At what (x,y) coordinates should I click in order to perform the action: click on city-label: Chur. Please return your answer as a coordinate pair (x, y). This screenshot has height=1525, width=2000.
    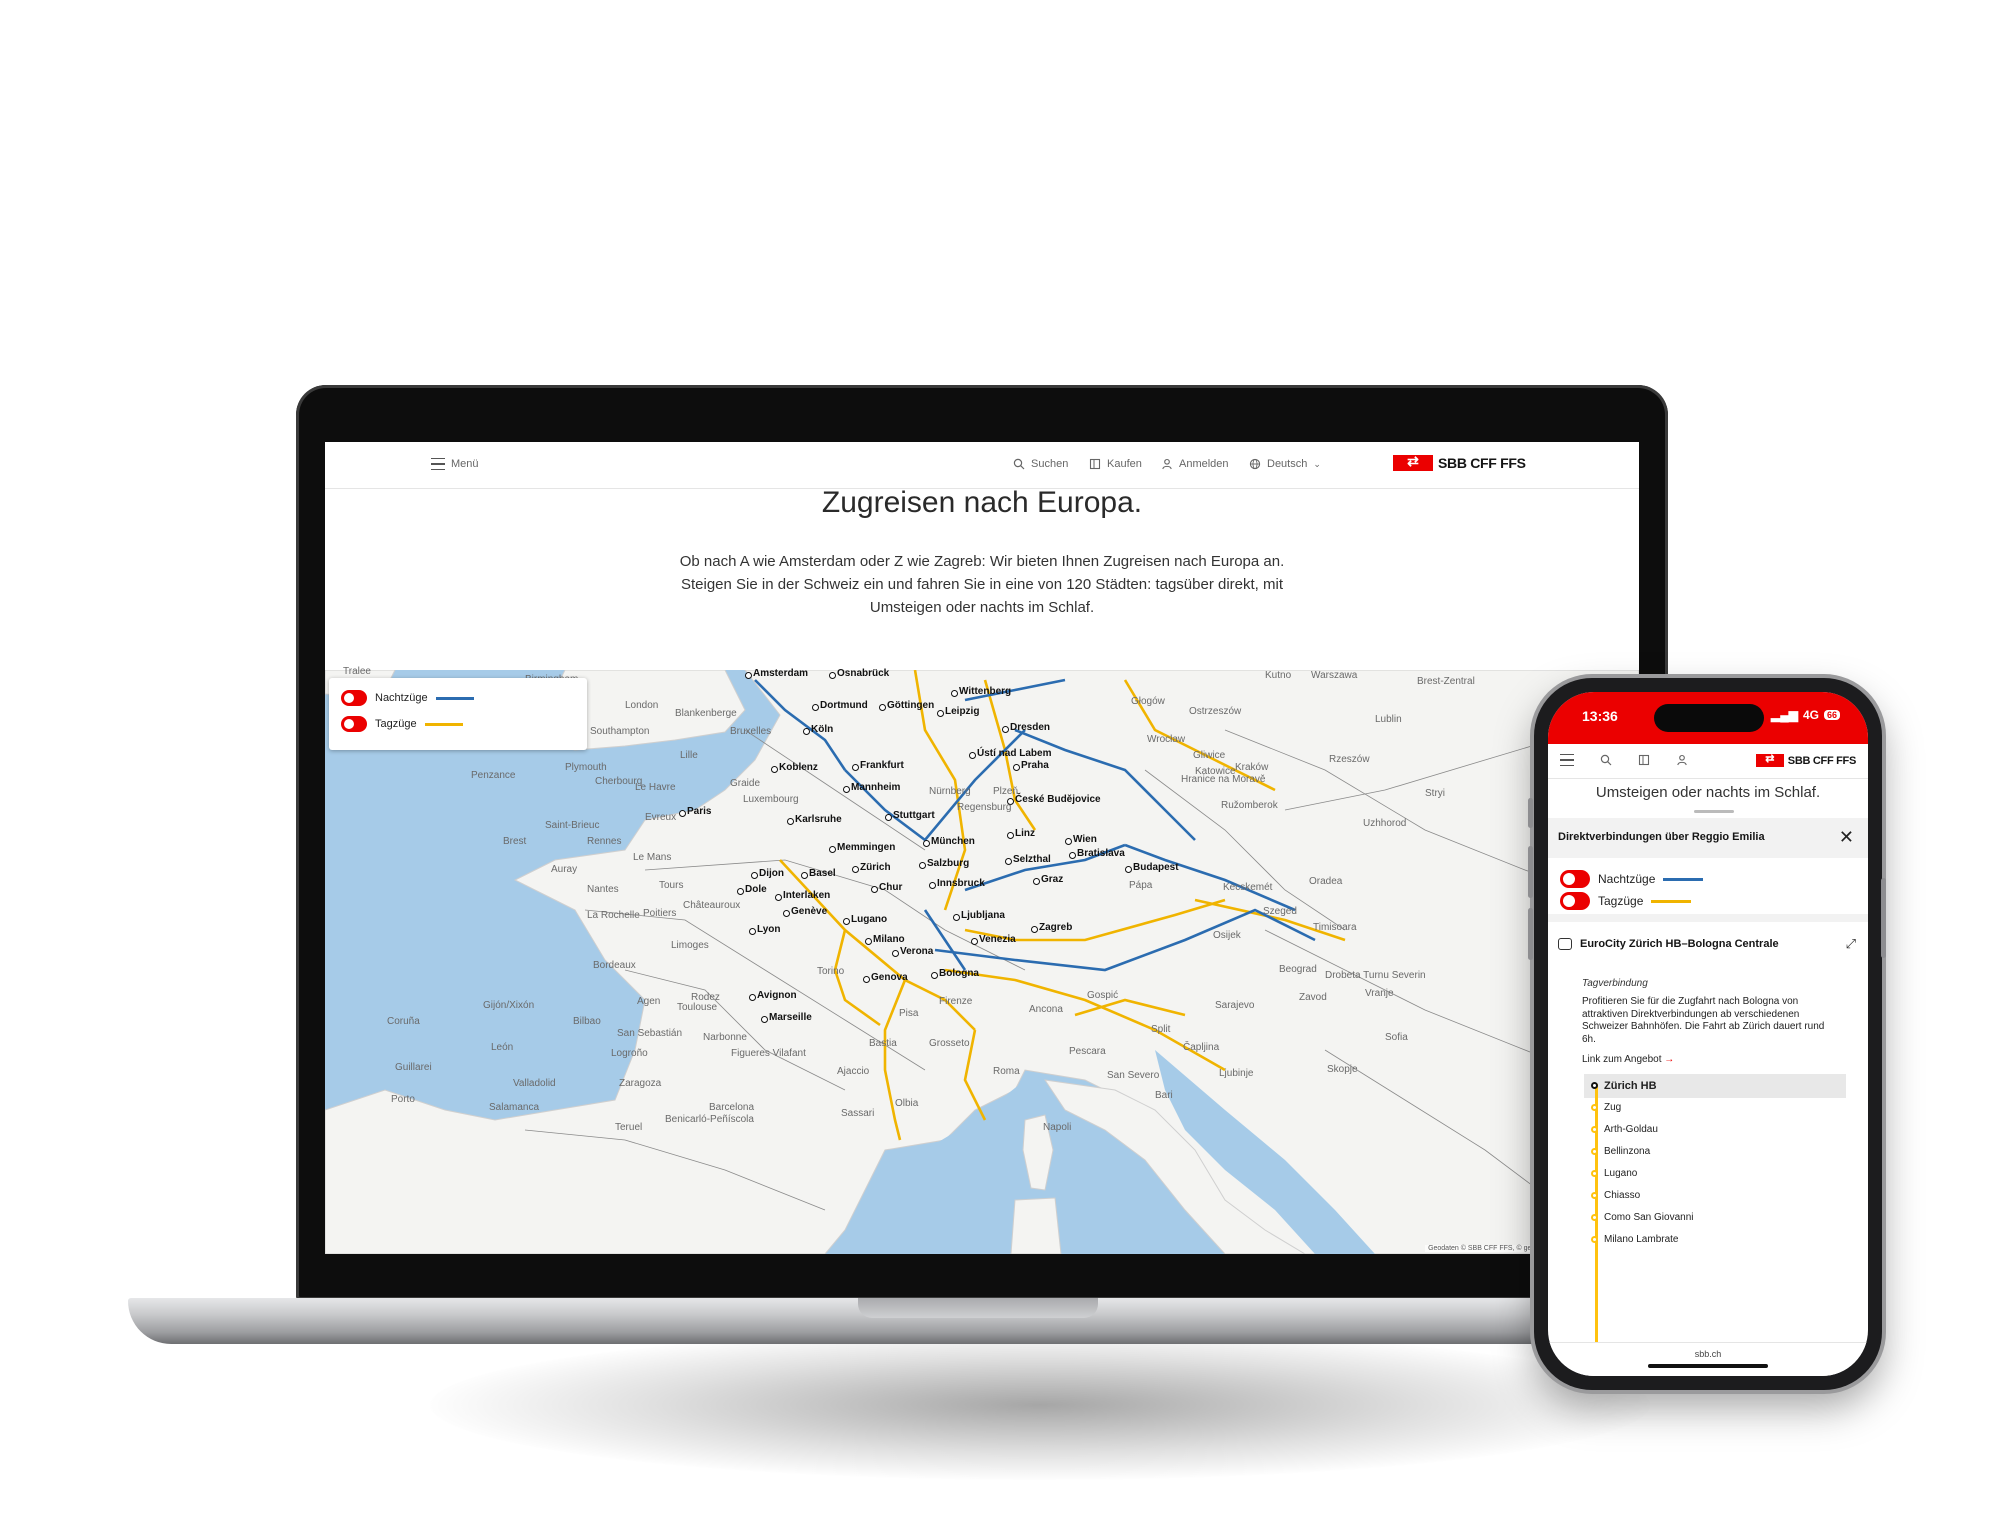
    Looking at the image, I should click on (890, 887).